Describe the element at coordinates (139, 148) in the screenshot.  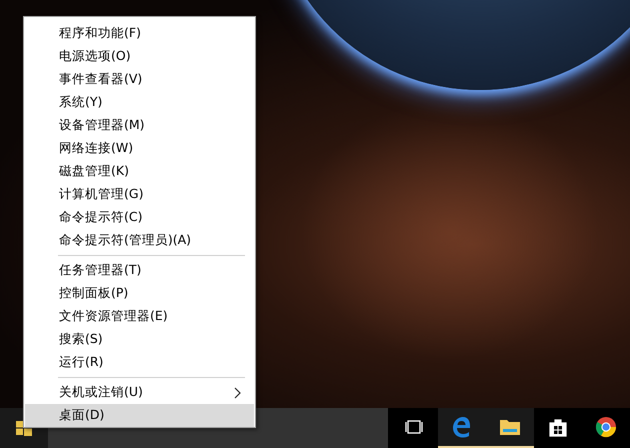
I see `menu-item: 网络连接(W)` at that location.